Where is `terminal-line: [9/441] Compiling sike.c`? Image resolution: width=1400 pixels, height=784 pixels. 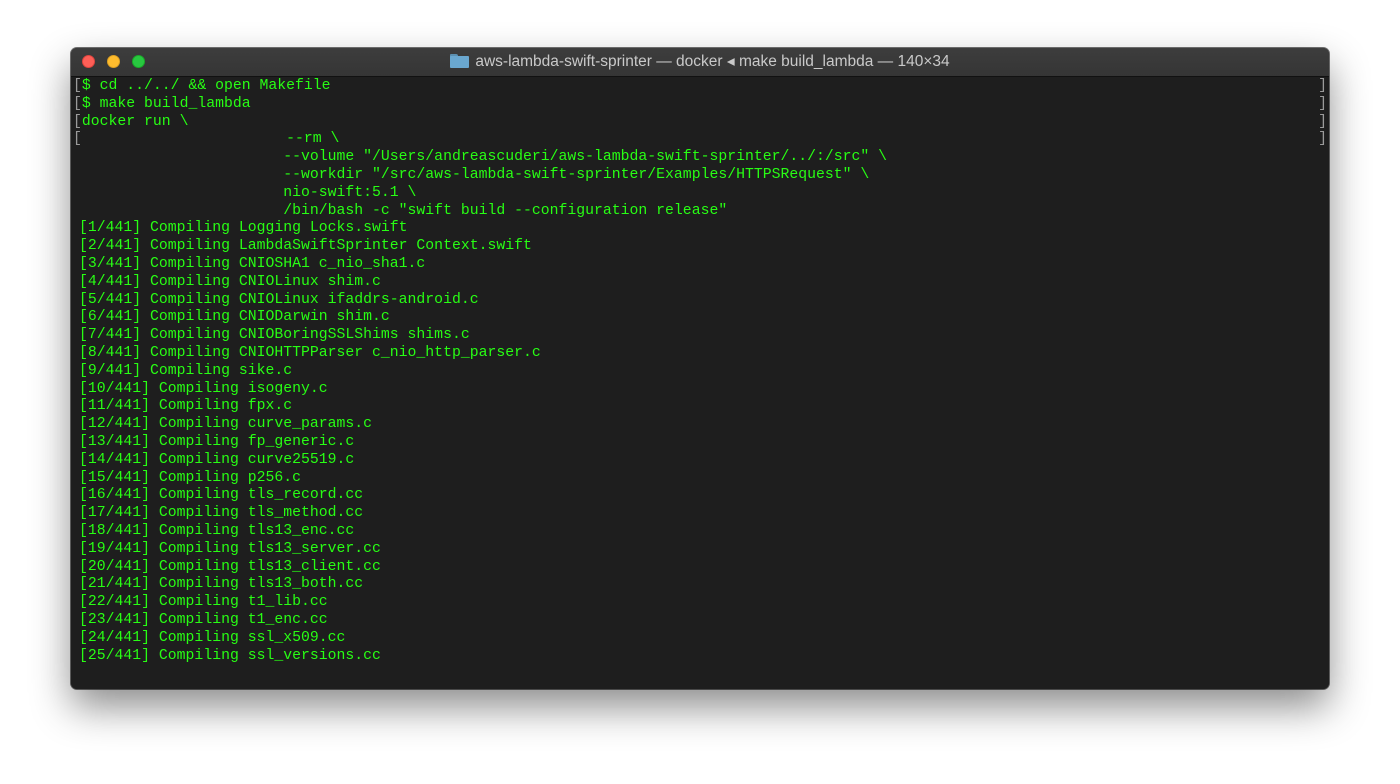
terminal-line: [9/441] Compiling sike.c is located at coordinates (701, 372).